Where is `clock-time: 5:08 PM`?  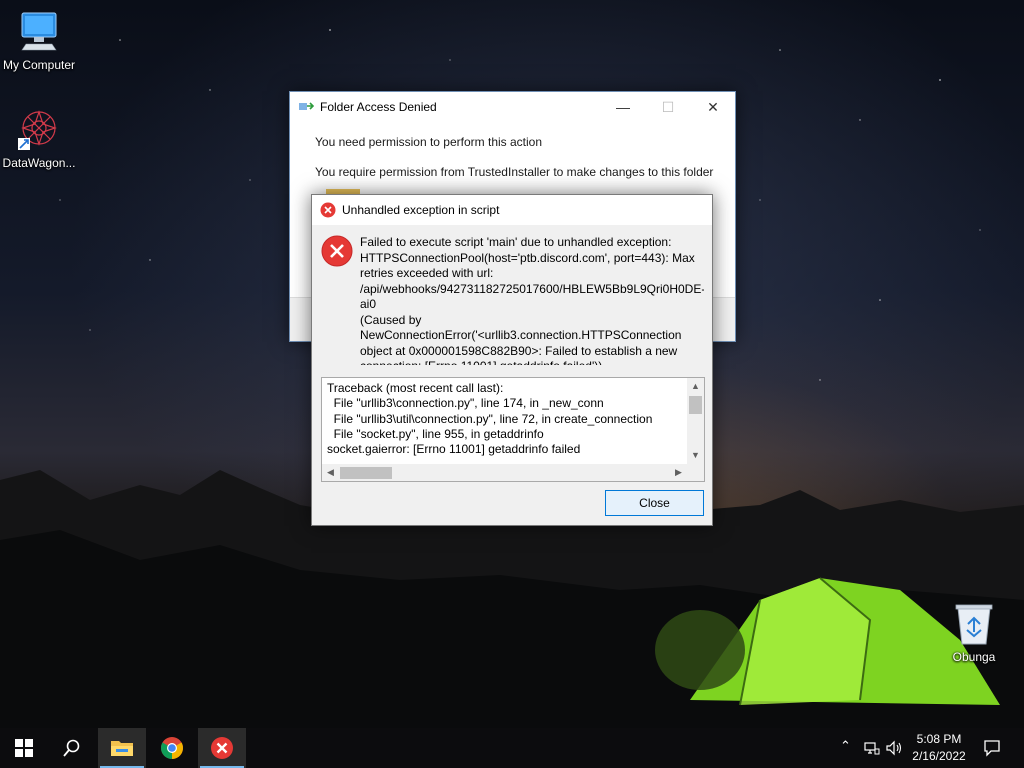 clock-time: 5:08 PM is located at coordinates (939, 739).